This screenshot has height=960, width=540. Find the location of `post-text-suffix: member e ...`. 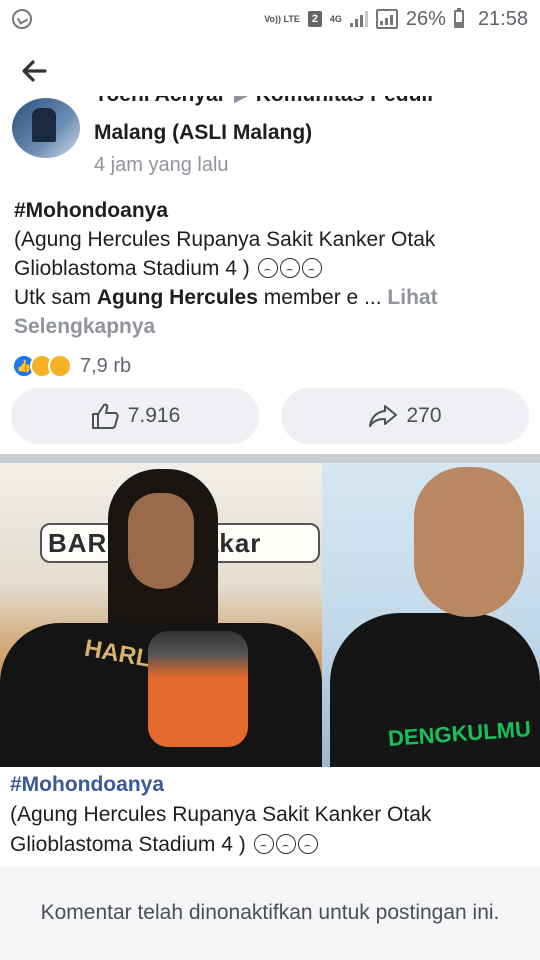

post-text-suffix: member e ... is located at coordinates (319, 297).